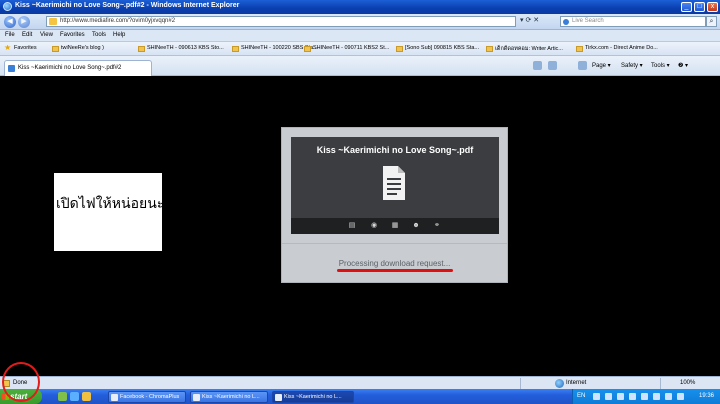 Image resolution: width=720 pixels, height=404 pixels. Describe the element at coordinates (699, 7) in the screenshot. I see `maximize-button: □` at that location.